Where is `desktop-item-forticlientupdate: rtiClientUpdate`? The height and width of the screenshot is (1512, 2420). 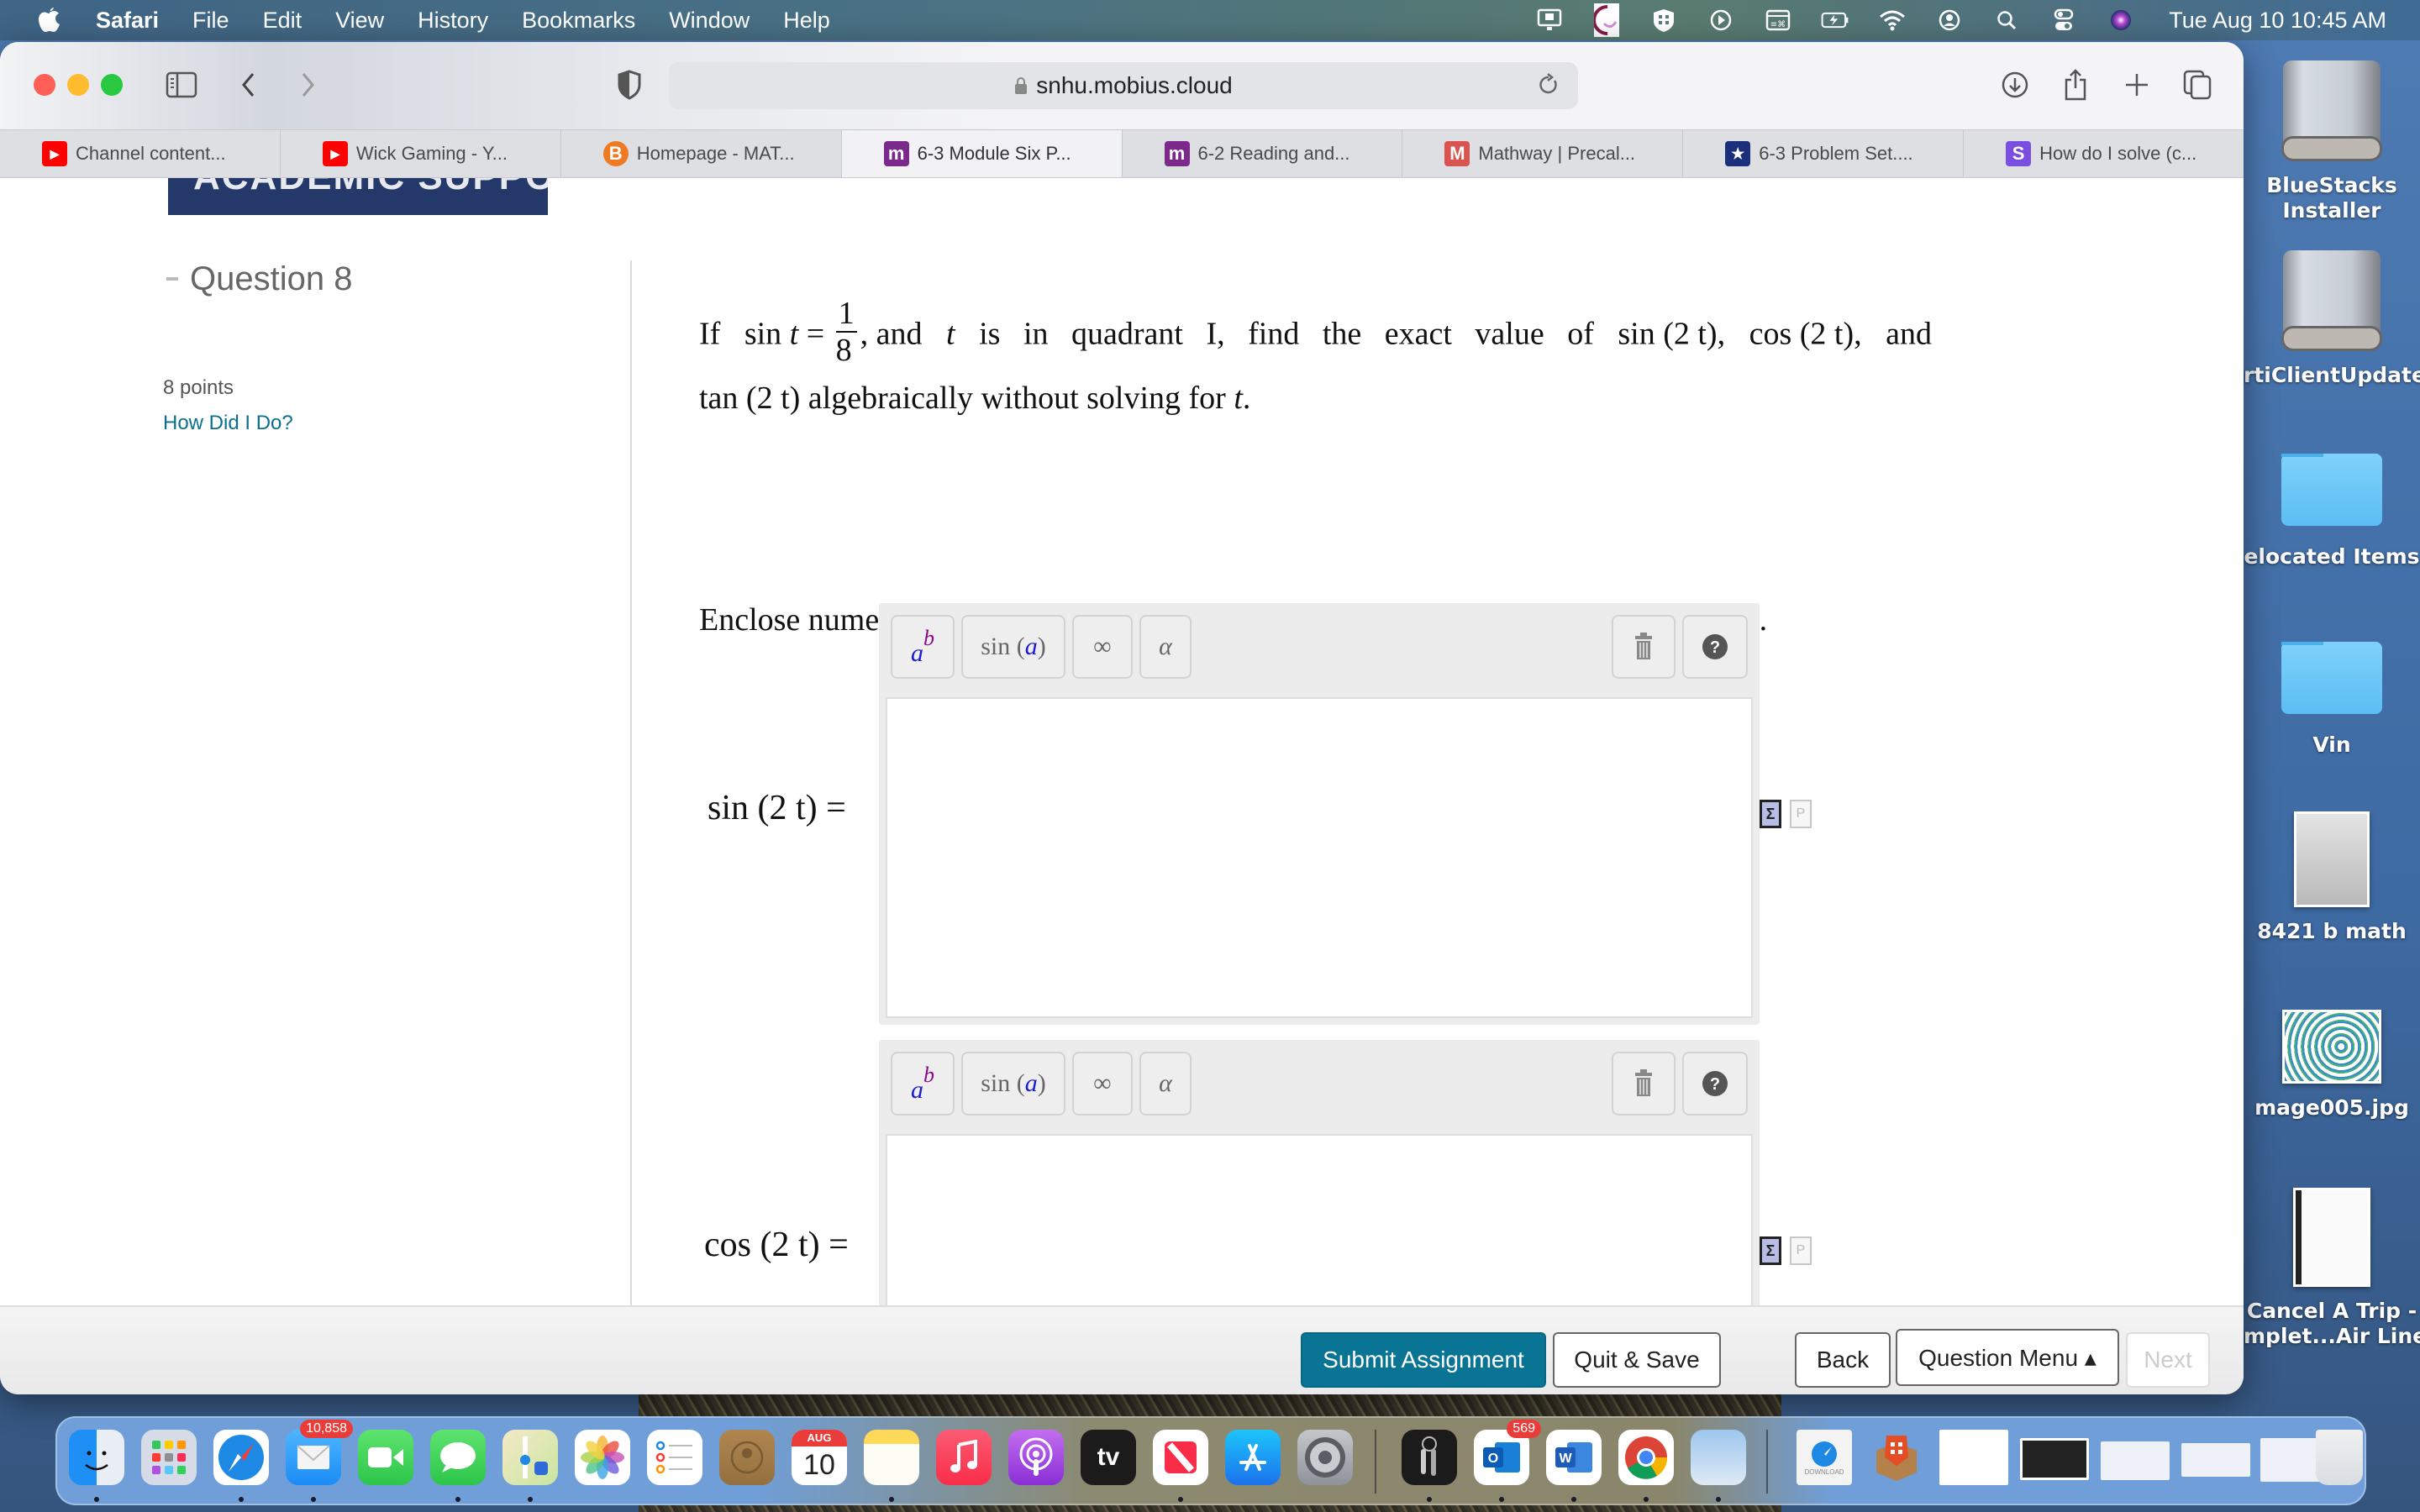
desktop-item-forticlientupdate: rtiClientUpdate is located at coordinates (2332, 319).